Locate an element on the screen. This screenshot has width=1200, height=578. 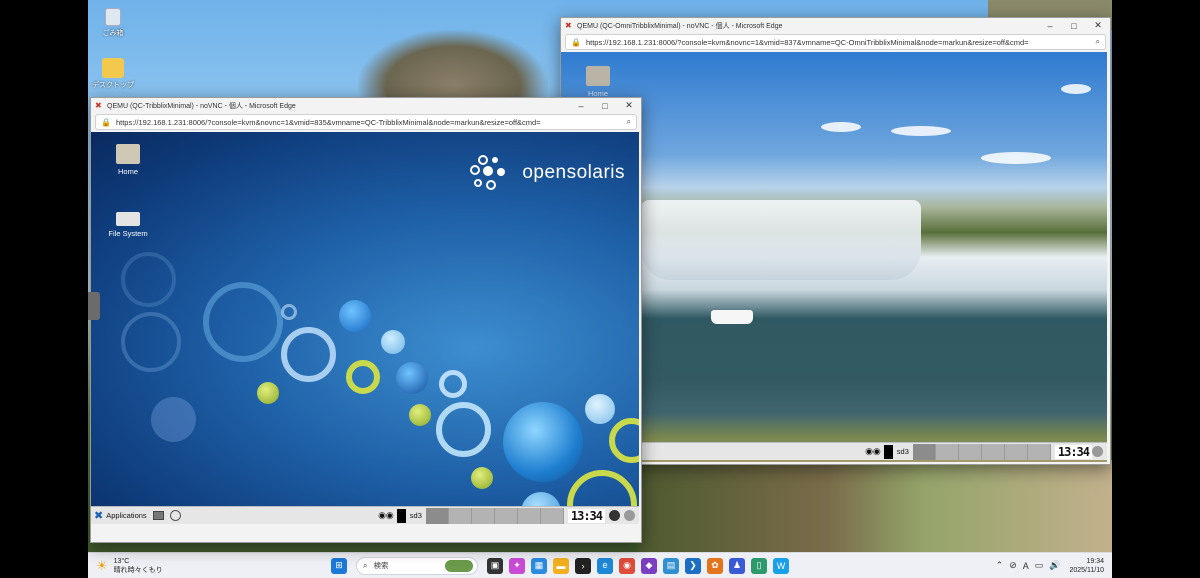
task-view-icon: ▣ is located at coordinates (495, 565).